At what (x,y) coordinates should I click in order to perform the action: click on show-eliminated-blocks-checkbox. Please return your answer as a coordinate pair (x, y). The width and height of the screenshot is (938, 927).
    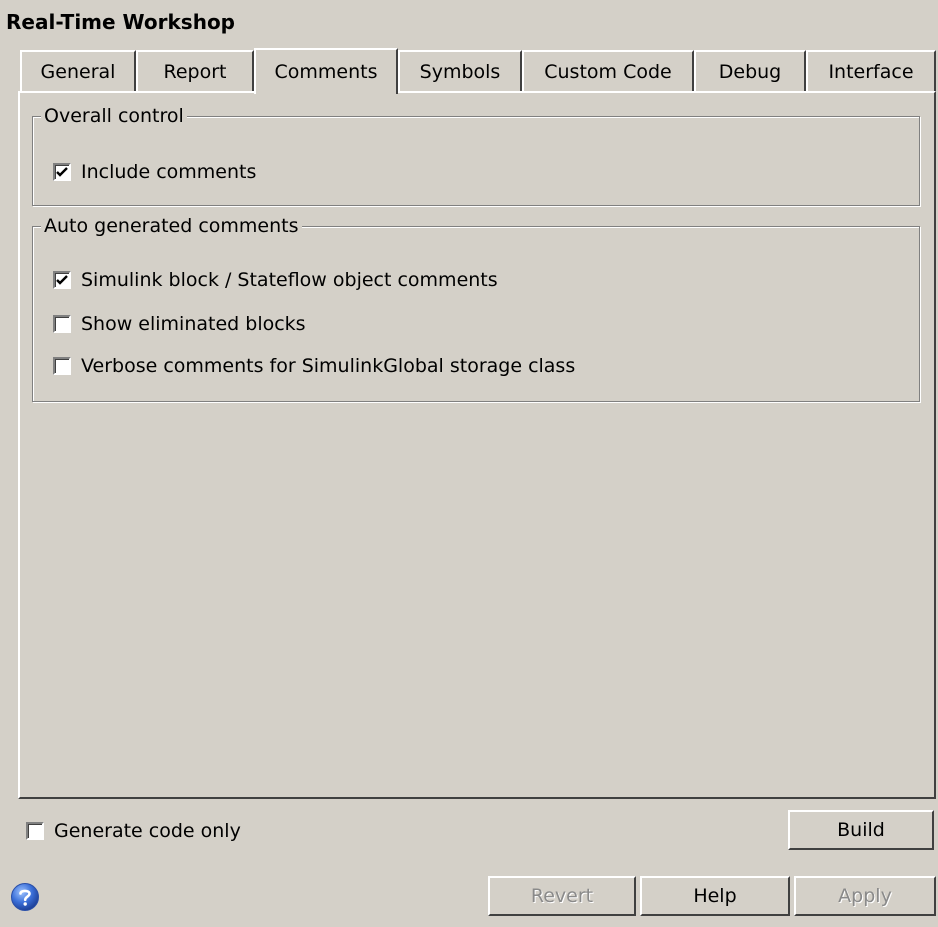
    Looking at the image, I should click on (62, 324).